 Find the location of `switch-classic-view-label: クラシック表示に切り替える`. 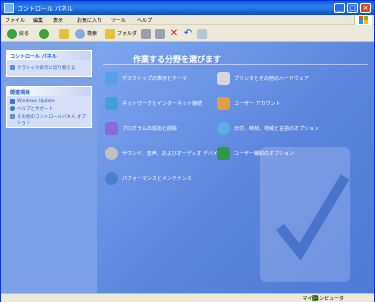

switch-classic-view-label: クラシック表示に切り替える is located at coordinates (46, 68).